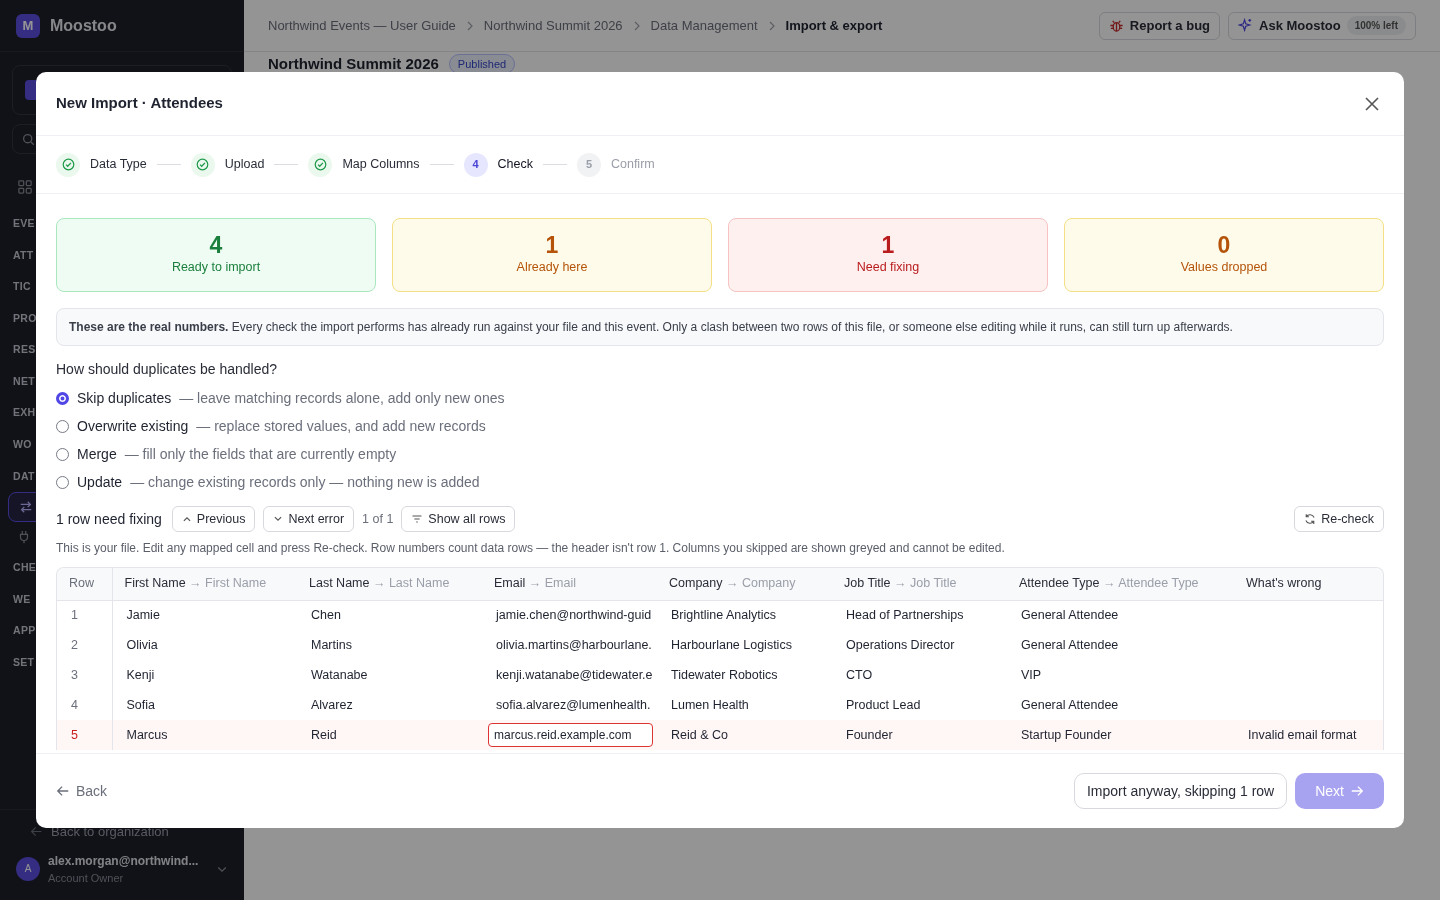 The height and width of the screenshot is (900, 1440). What do you see at coordinates (888, 268) in the screenshot?
I see `stat-label: Need fixing` at bounding box center [888, 268].